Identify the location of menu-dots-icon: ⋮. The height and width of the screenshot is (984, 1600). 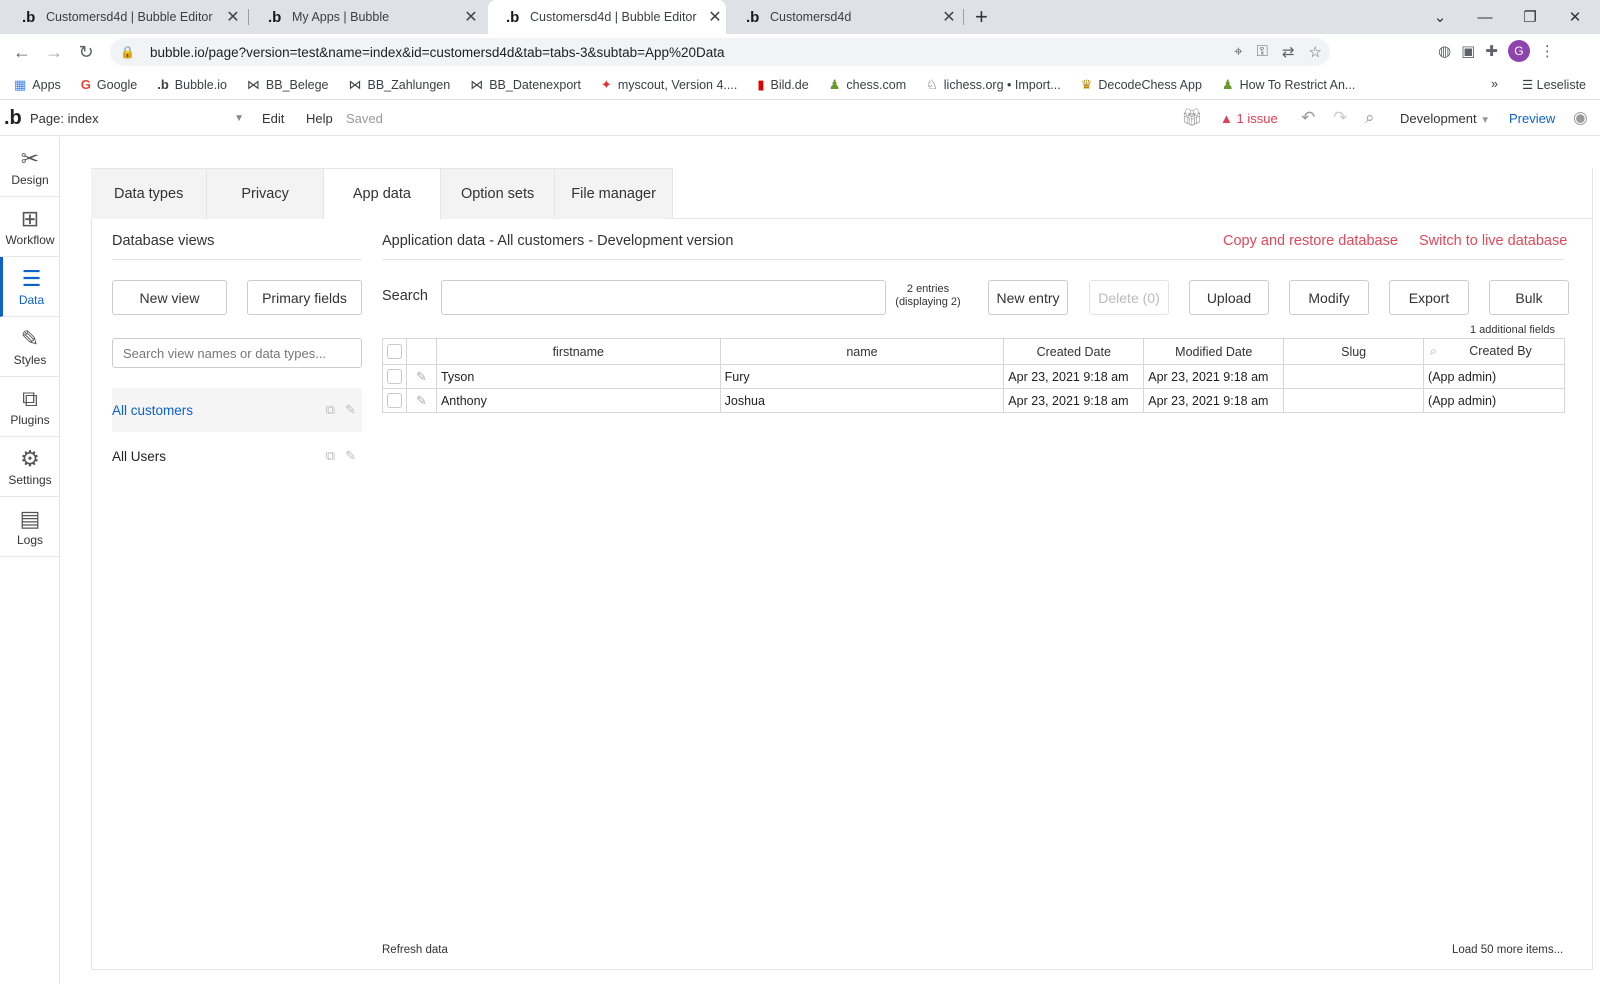
(1547, 51).